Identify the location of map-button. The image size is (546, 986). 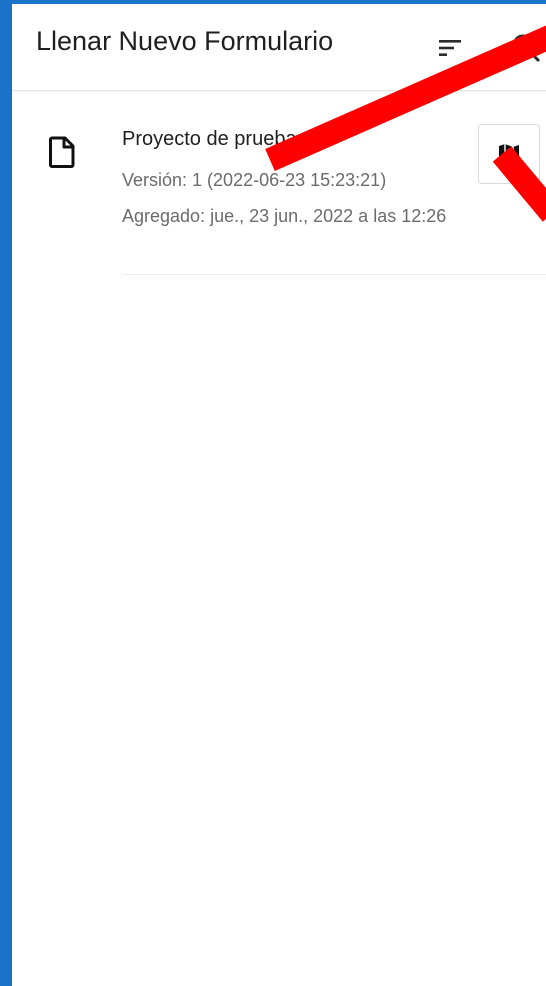
(509, 154).